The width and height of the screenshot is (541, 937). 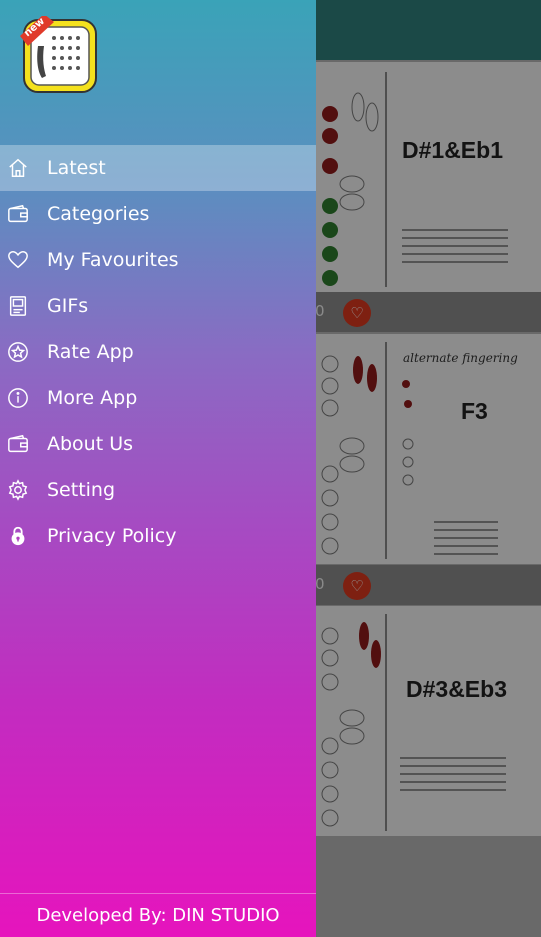 What do you see at coordinates (81, 490) in the screenshot?
I see `menu-label: Setting` at bounding box center [81, 490].